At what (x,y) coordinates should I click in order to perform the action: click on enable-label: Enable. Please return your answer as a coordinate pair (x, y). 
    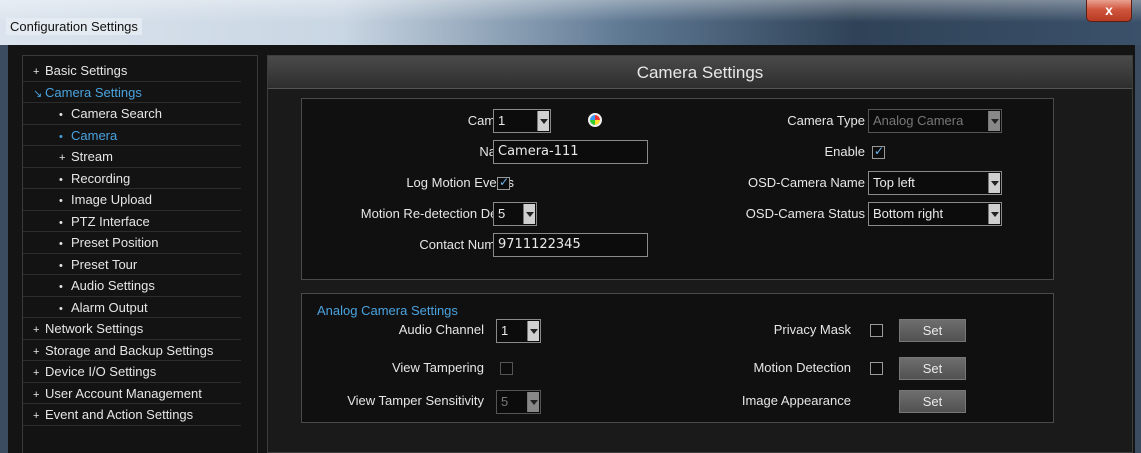
    Looking at the image, I should click on (844, 151).